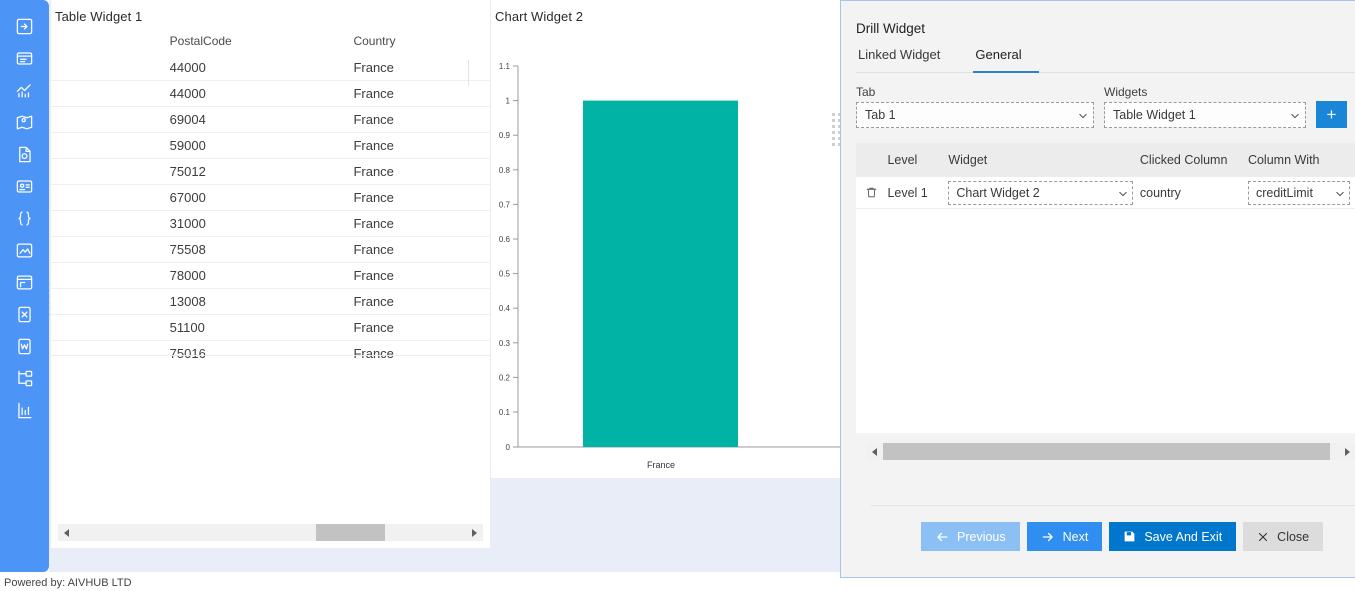 The height and width of the screenshot is (591, 1355). What do you see at coordinates (1041, 192) in the screenshot?
I see `row-widget-select: Chart Widget 2` at bounding box center [1041, 192].